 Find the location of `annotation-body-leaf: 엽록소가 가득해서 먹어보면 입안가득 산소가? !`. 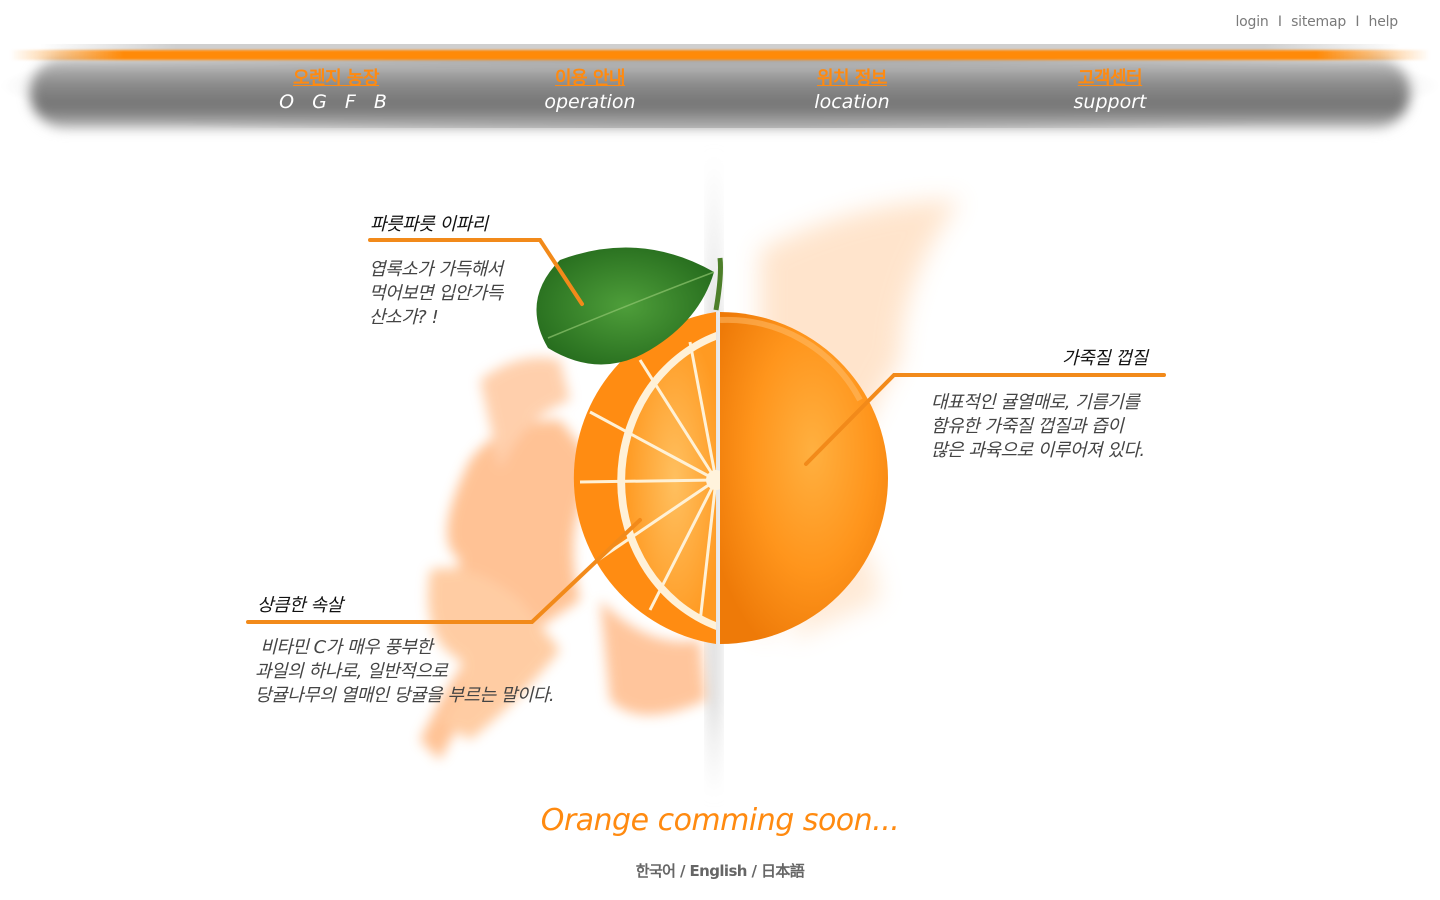

annotation-body-leaf: 엽록소가 가득해서 먹어보면 입안가득 산소가? ! is located at coordinates (436, 294).